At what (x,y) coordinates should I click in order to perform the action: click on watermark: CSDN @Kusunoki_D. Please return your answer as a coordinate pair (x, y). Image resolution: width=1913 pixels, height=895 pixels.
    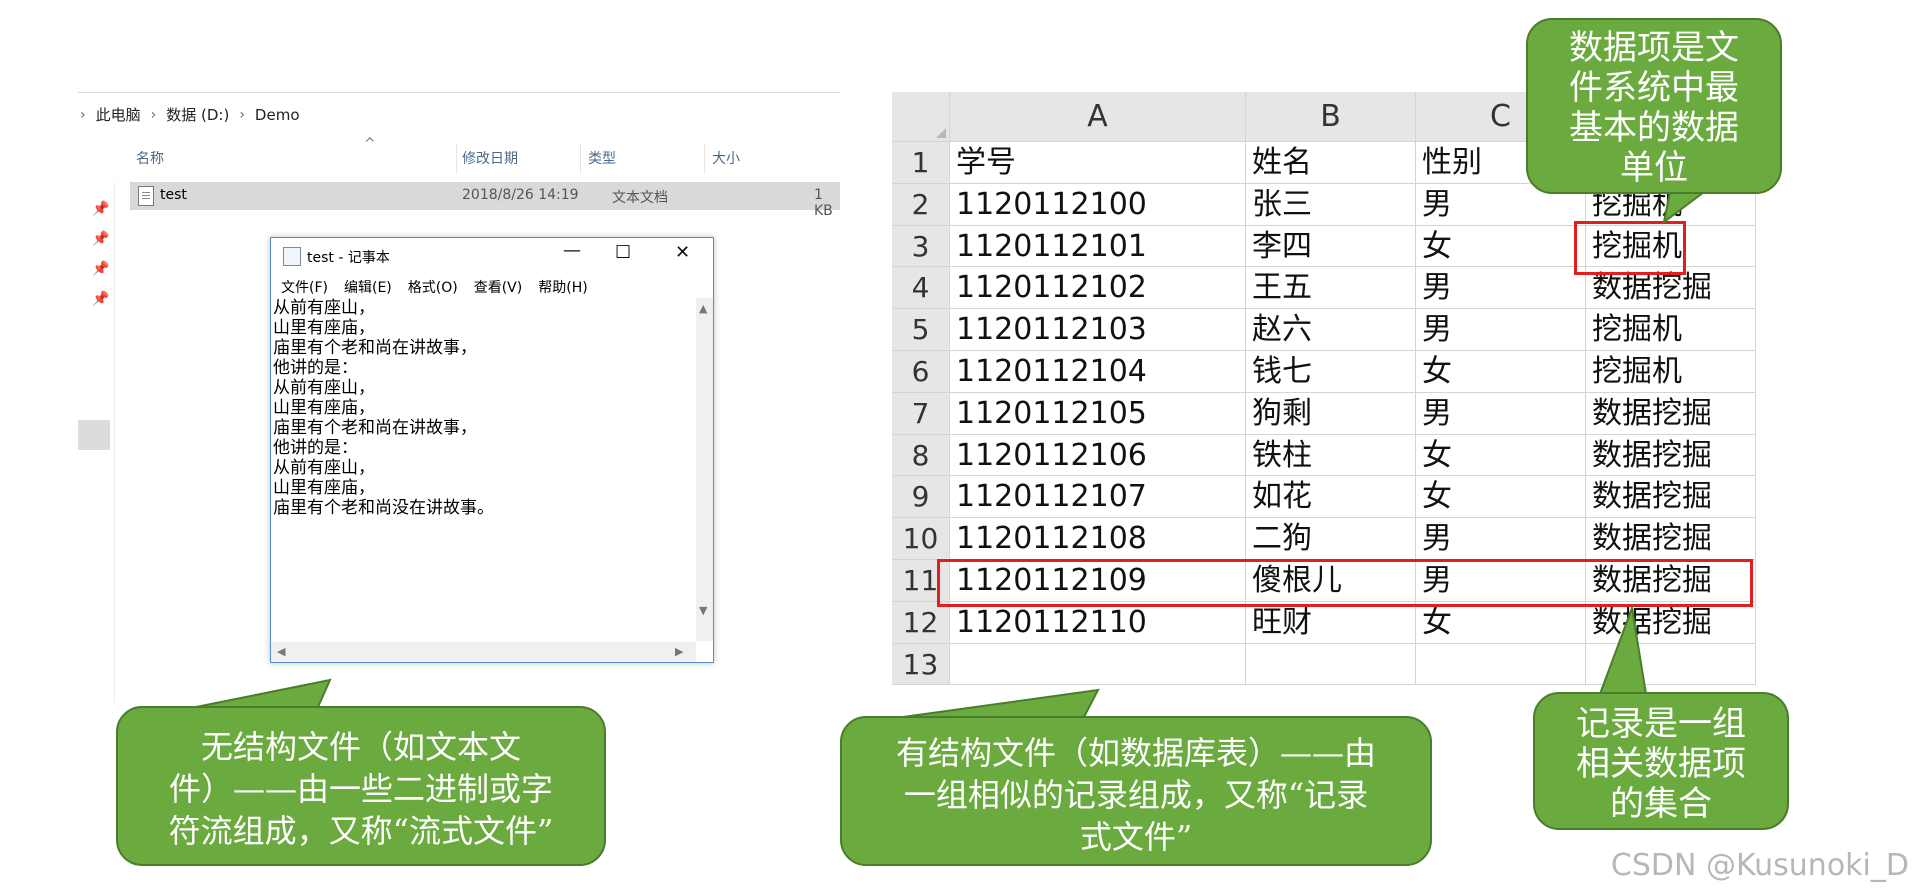
    Looking at the image, I should click on (1759, 865).